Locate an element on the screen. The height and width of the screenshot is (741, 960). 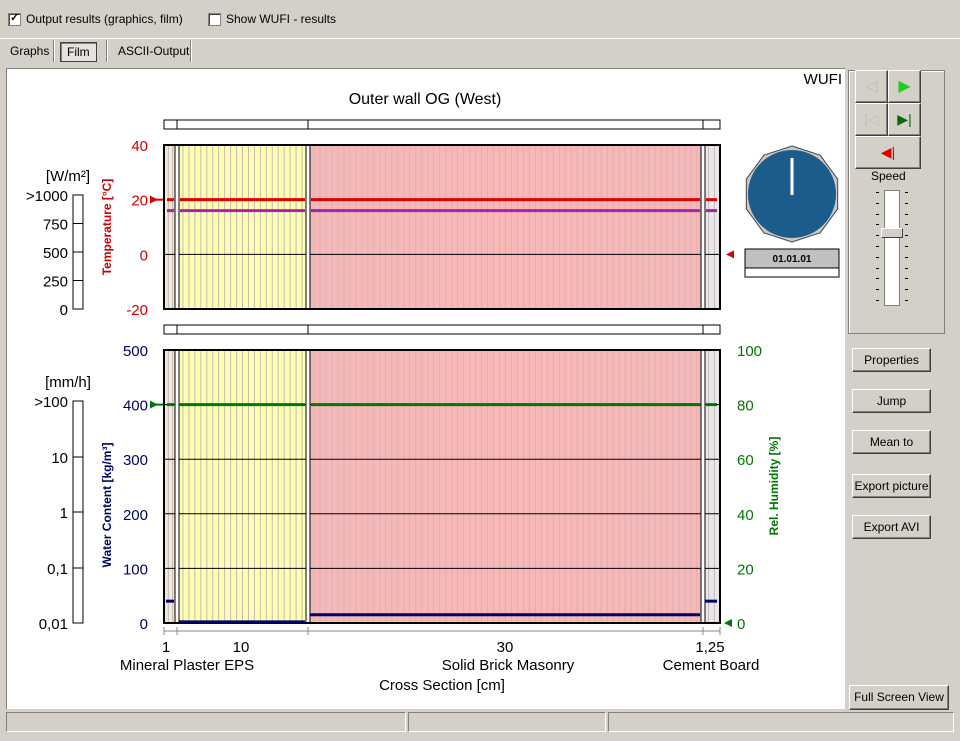
skip-start-button: |◁ is located at coordinates (871, 119).